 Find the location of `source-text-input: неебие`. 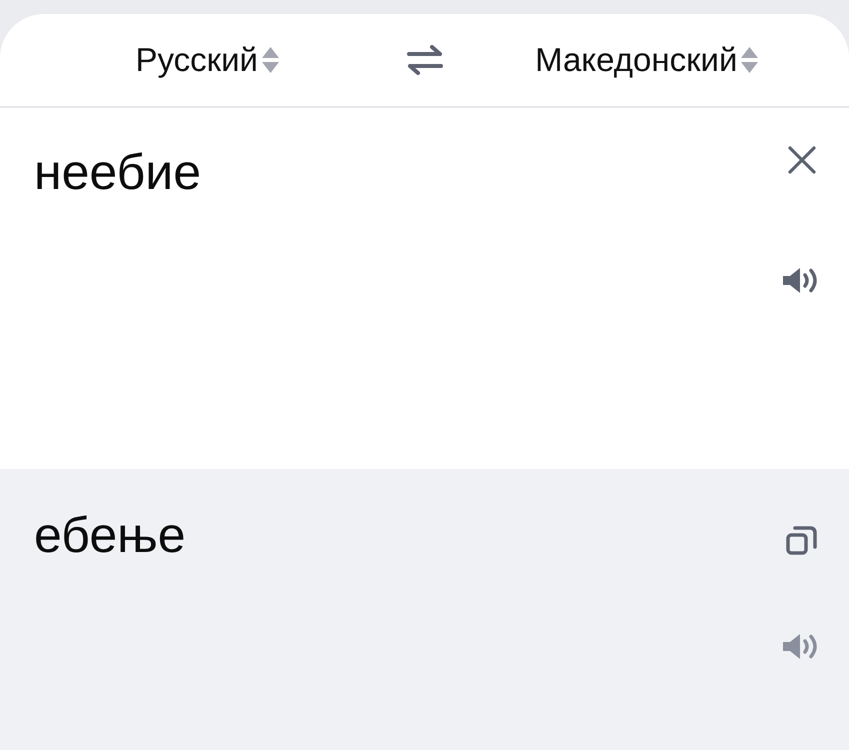

source-text-input: неебие is located at coordinates (118, 172).